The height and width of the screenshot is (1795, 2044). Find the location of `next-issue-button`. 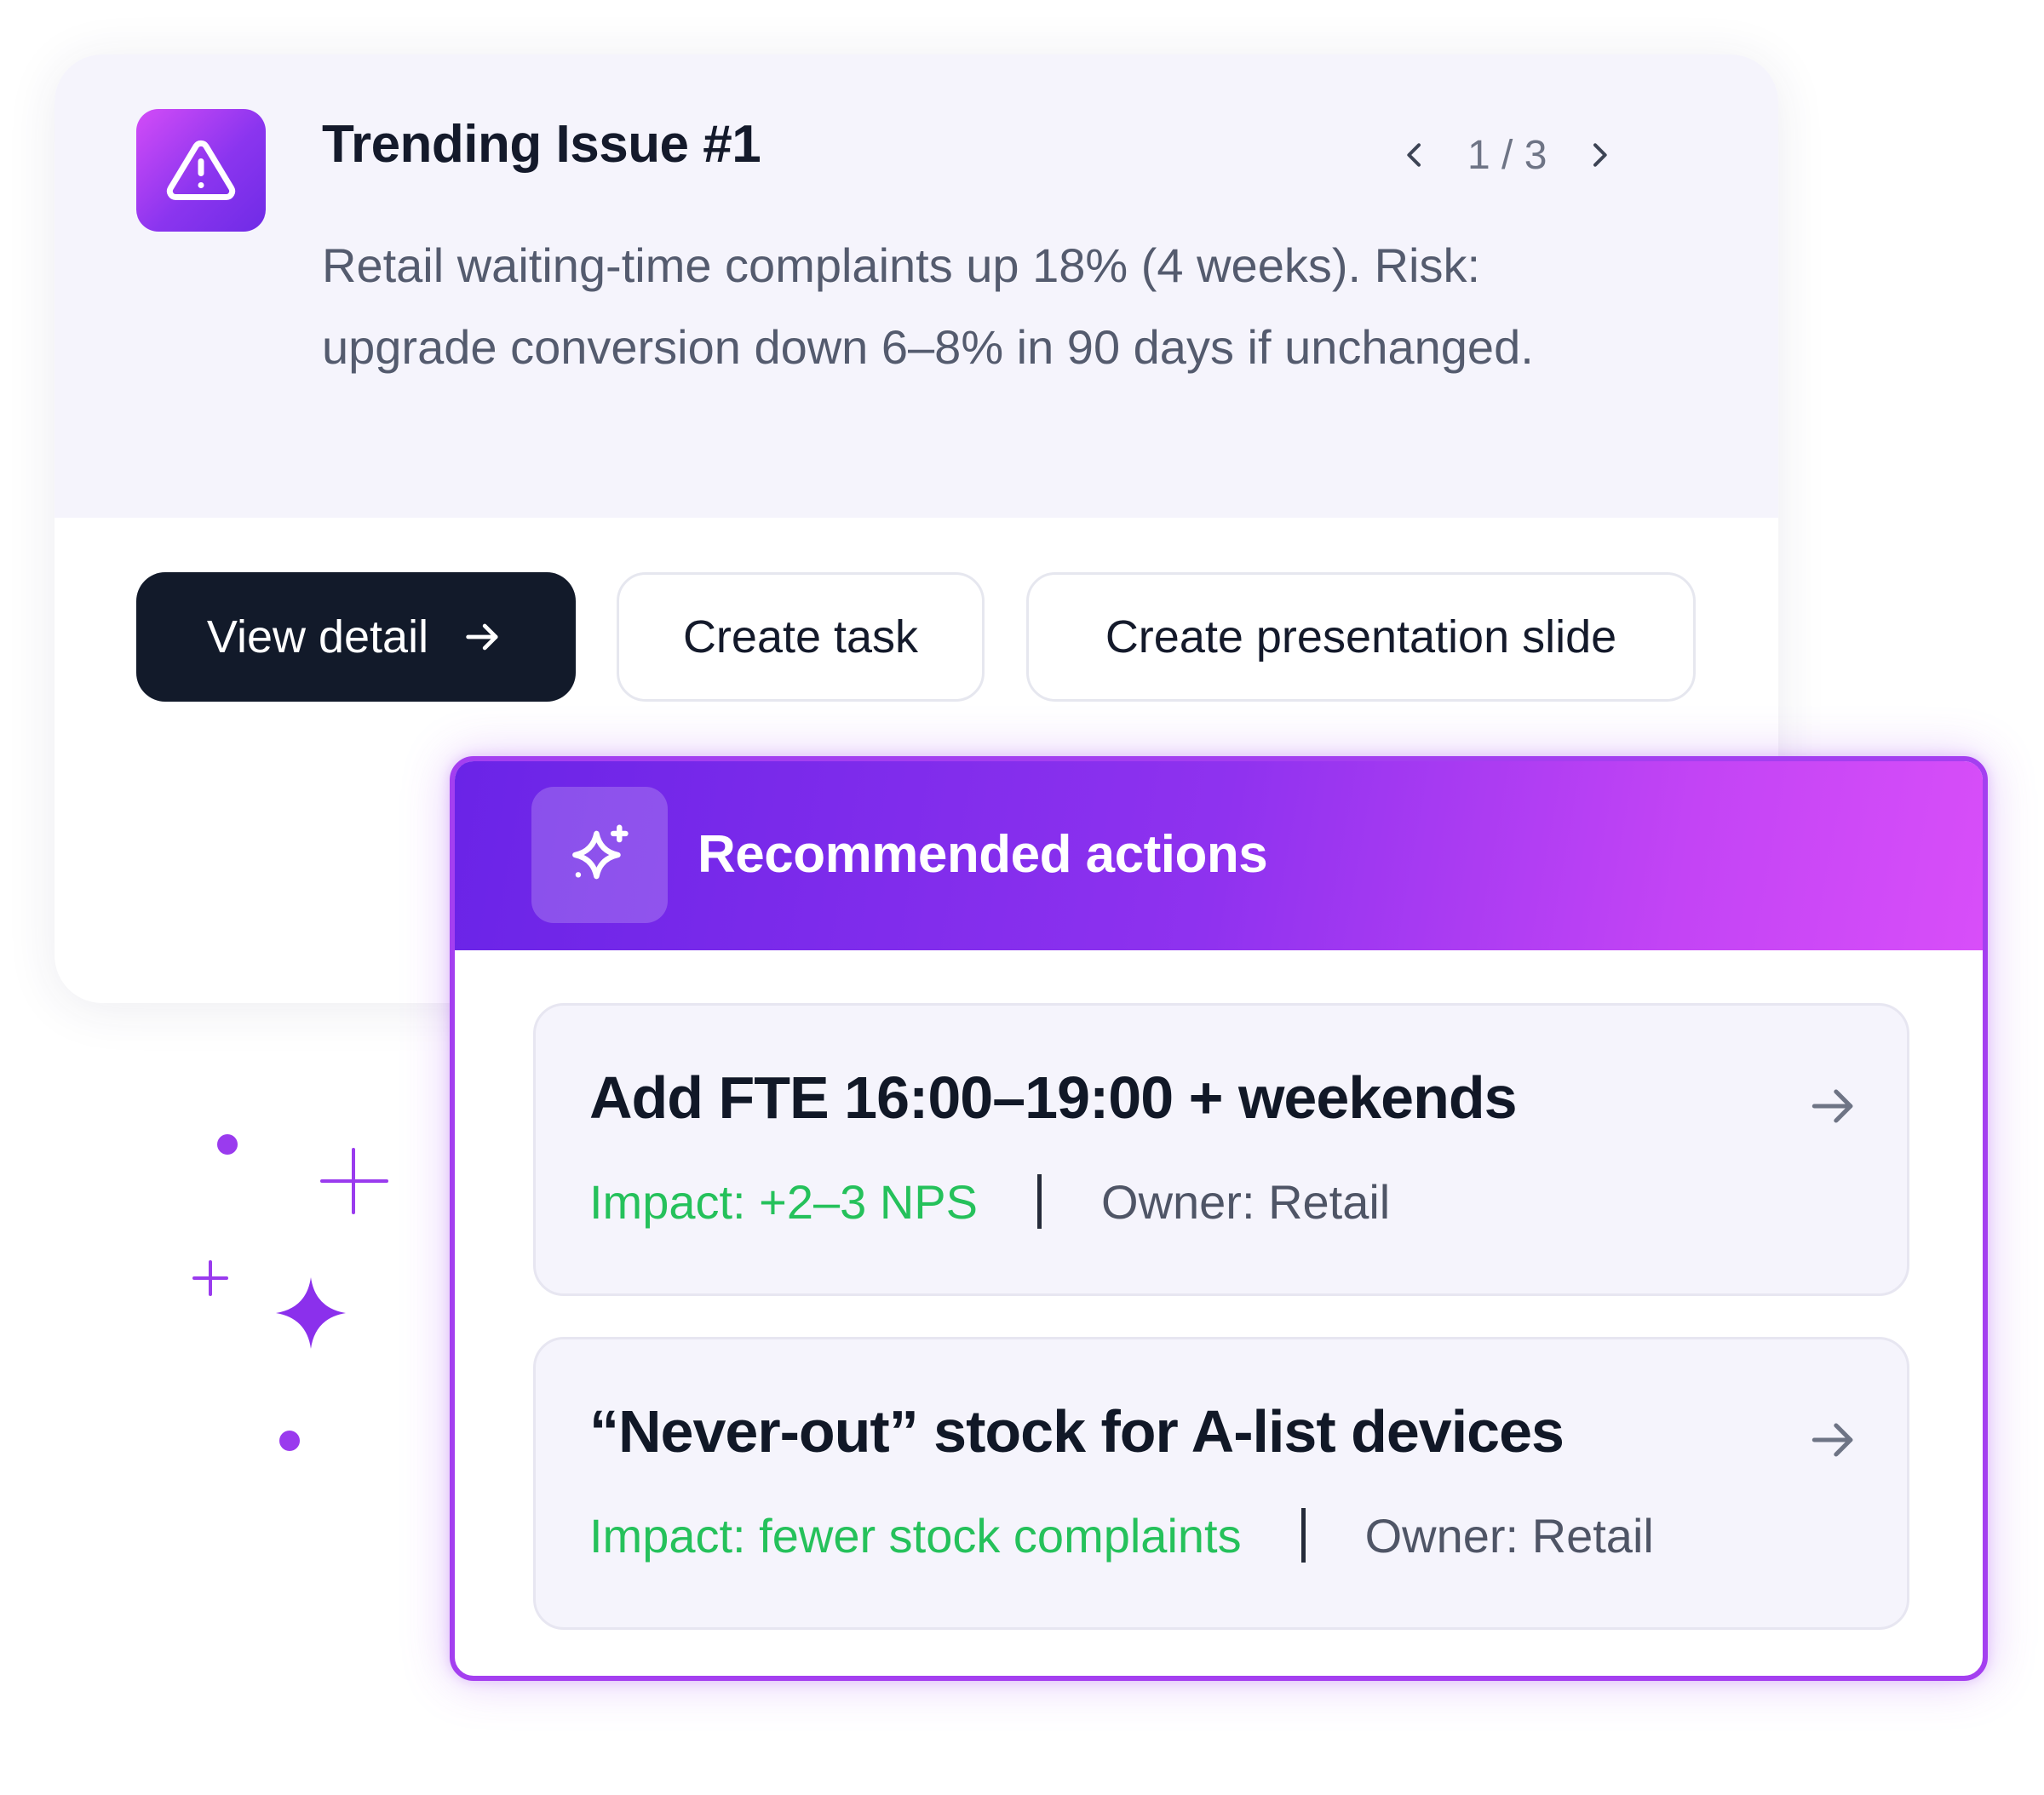

next-issue-button is located at coordinates (1599, 155).